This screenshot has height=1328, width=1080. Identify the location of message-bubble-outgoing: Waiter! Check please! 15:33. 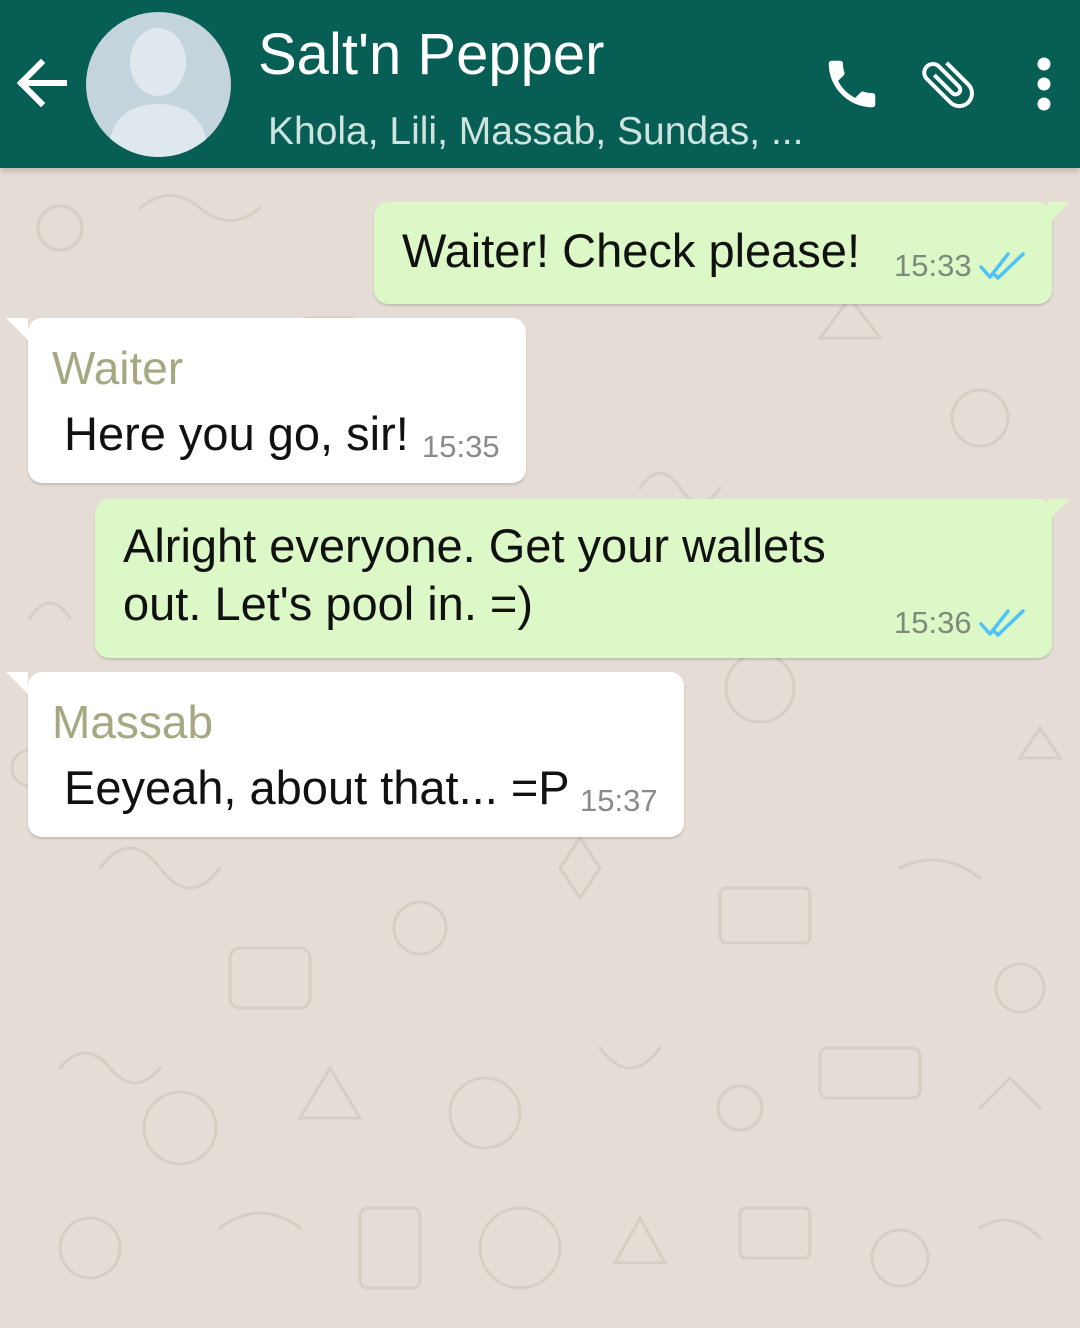
(722, 253).